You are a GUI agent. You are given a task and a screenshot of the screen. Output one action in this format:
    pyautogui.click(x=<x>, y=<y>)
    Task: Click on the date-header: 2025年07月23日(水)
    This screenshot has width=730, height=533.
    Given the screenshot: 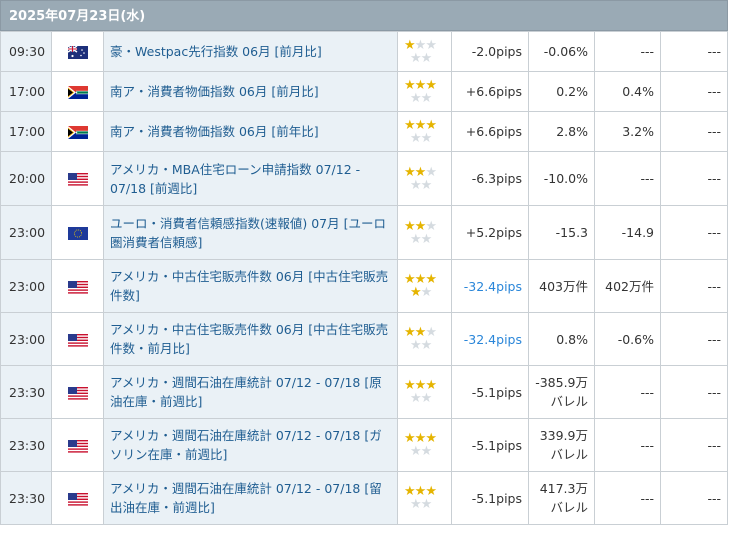 What is the action you would take?
    pyautogui.click(x=364, y=15)
    